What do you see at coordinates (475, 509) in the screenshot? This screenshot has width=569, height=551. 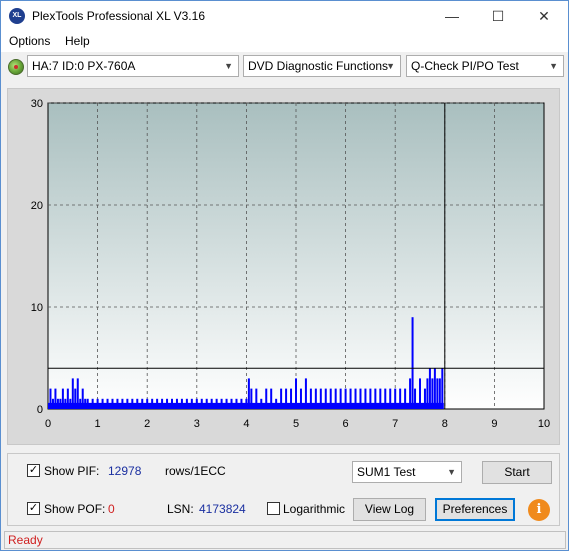 I see `preferences-button: Preferences` at bounding box center [475, 509].